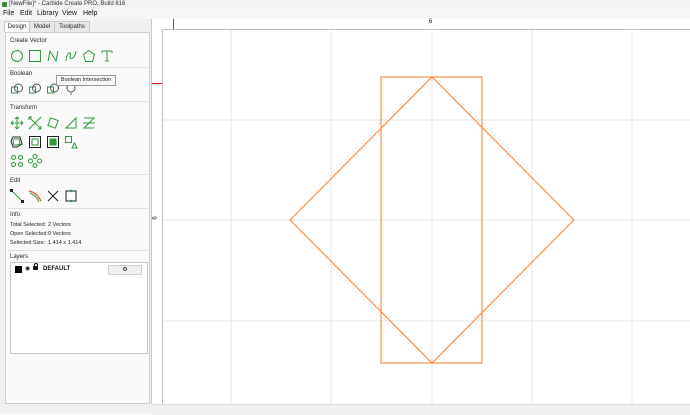 The height and width of the screenshot is (415, 690). Describe the element at coordinates (17, 142) in the screenshot. I see `offset-icon` at that location.